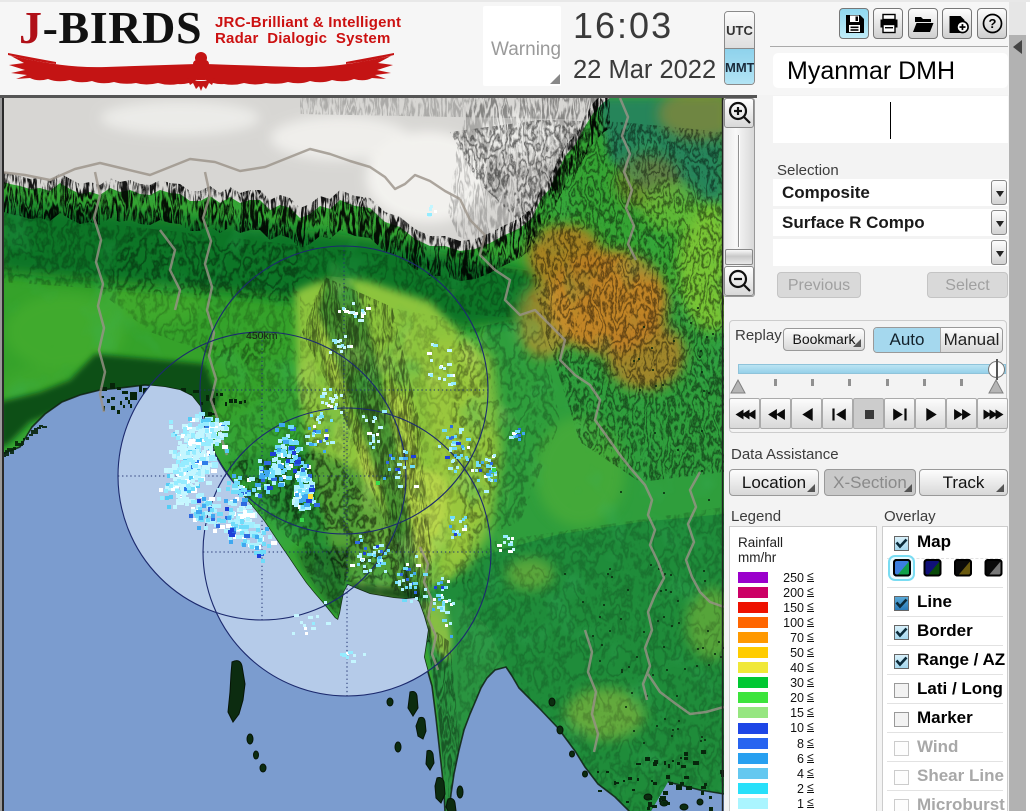 Image resolution: width=1030 pixels, height=811 pixels. Describe the element at coordinates (262, 336) in the screenshot. I see `svg-text: 450km` at that location.